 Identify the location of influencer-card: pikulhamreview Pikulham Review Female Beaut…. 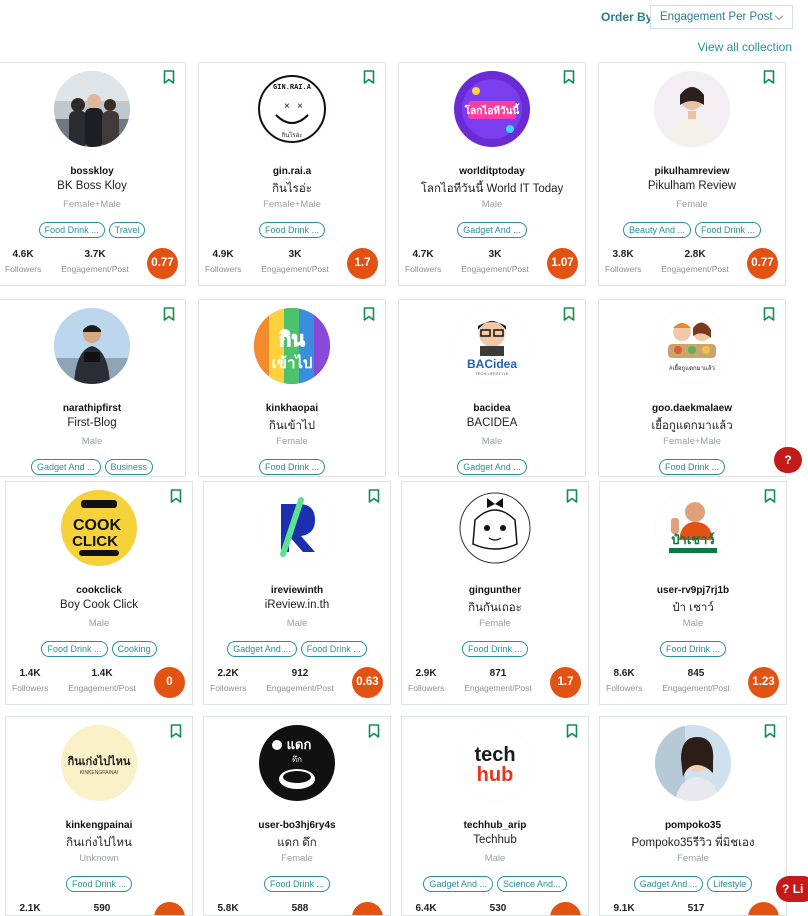
(692, 174).